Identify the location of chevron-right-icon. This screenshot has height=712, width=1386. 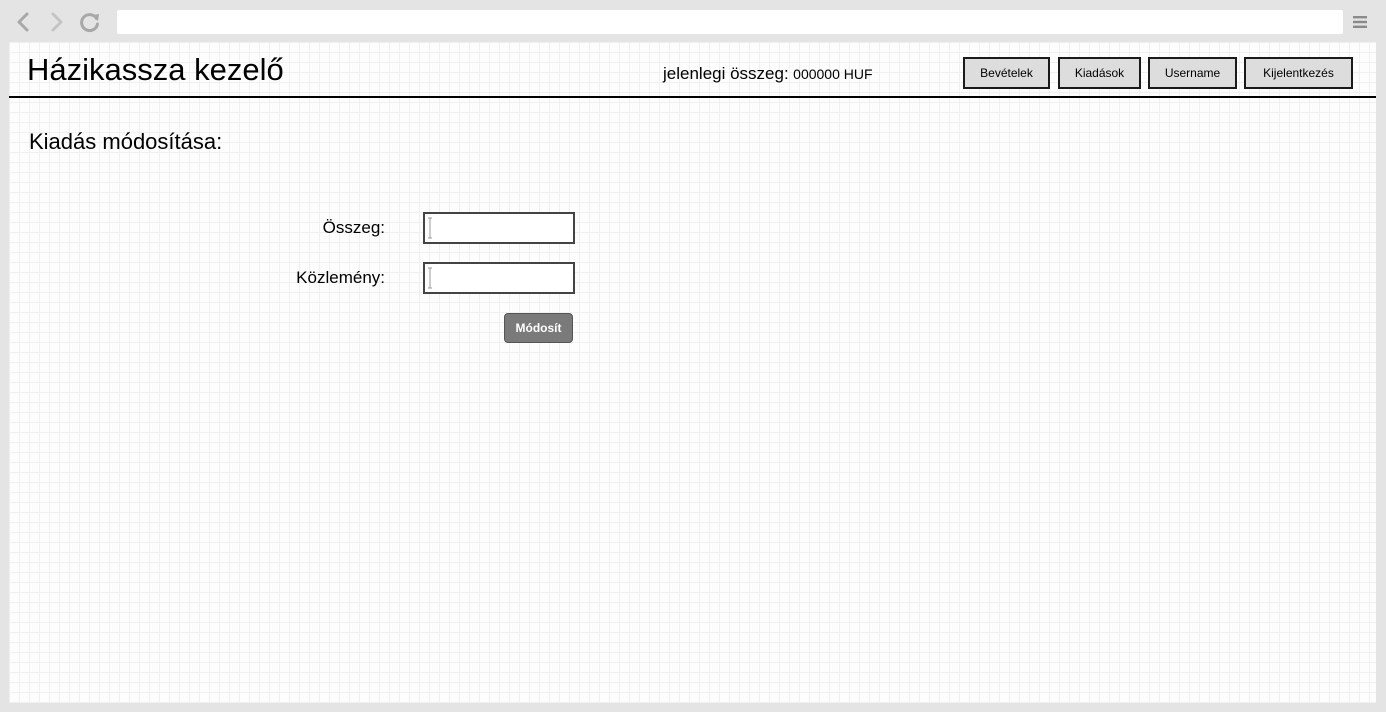
(57, 22).